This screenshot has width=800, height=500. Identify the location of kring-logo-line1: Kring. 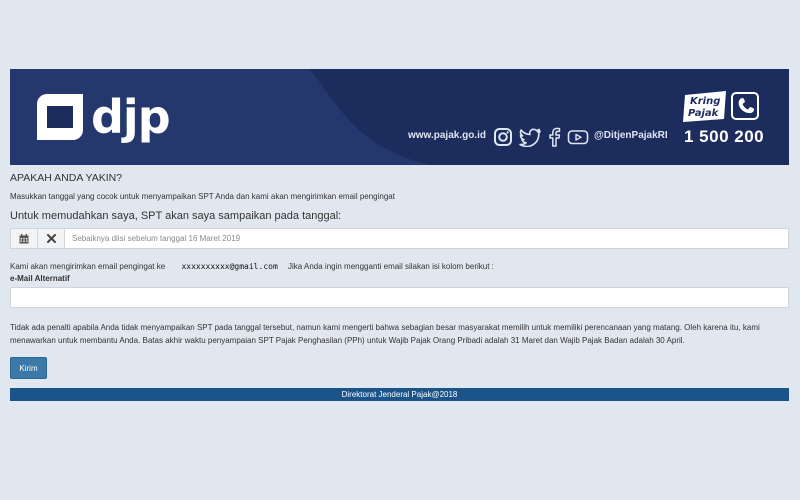
(705, 101).